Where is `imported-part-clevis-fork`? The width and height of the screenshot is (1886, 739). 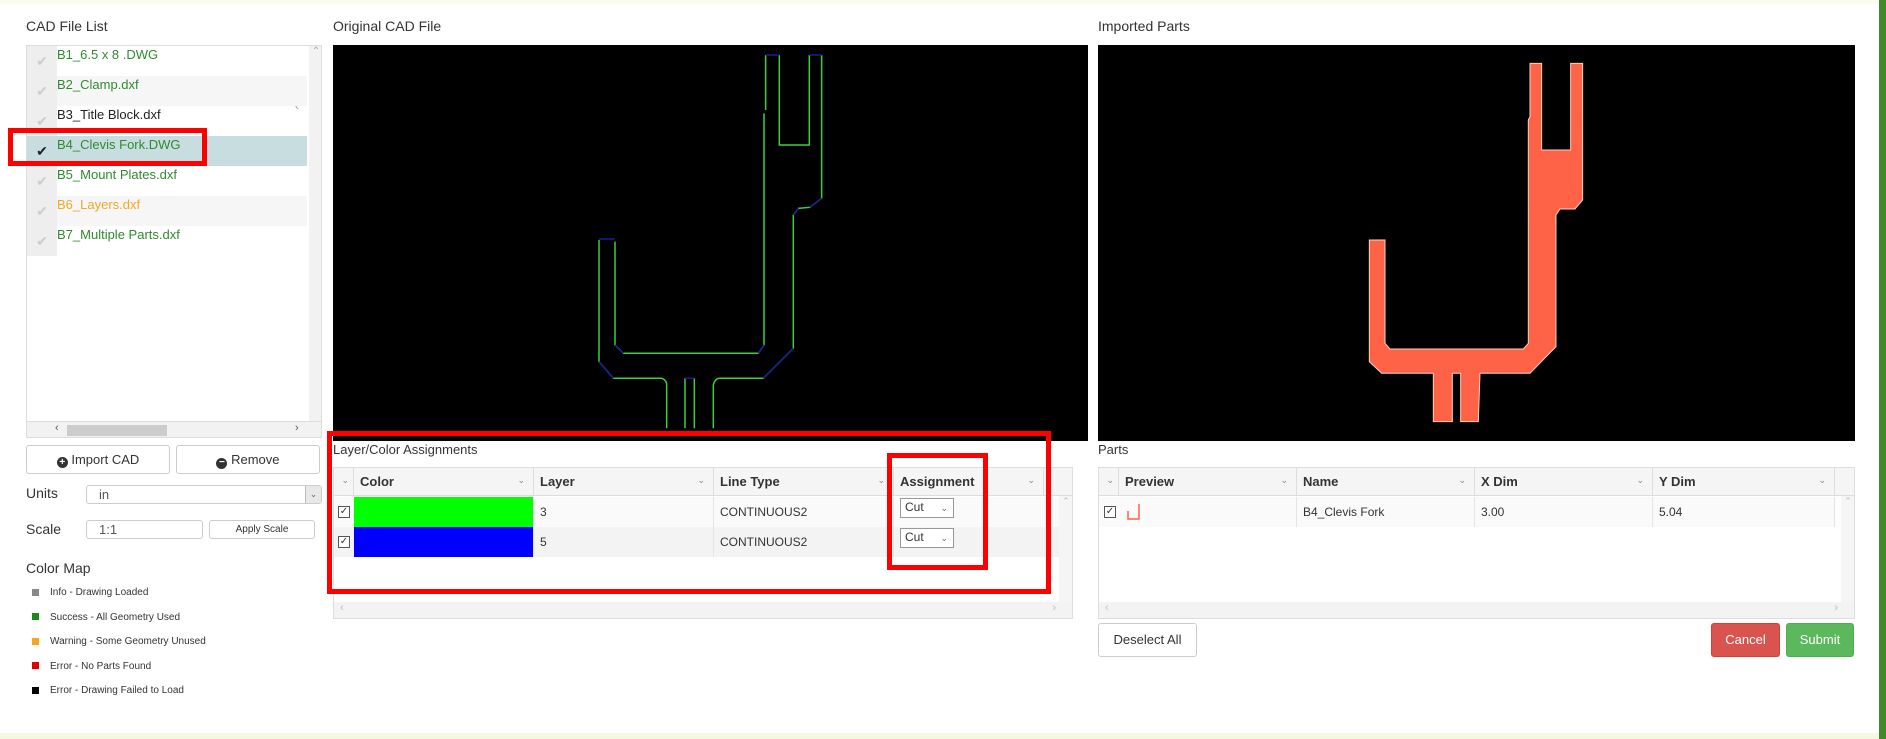 imported-part-clevis-fork is located at coordinates (1476, 242).